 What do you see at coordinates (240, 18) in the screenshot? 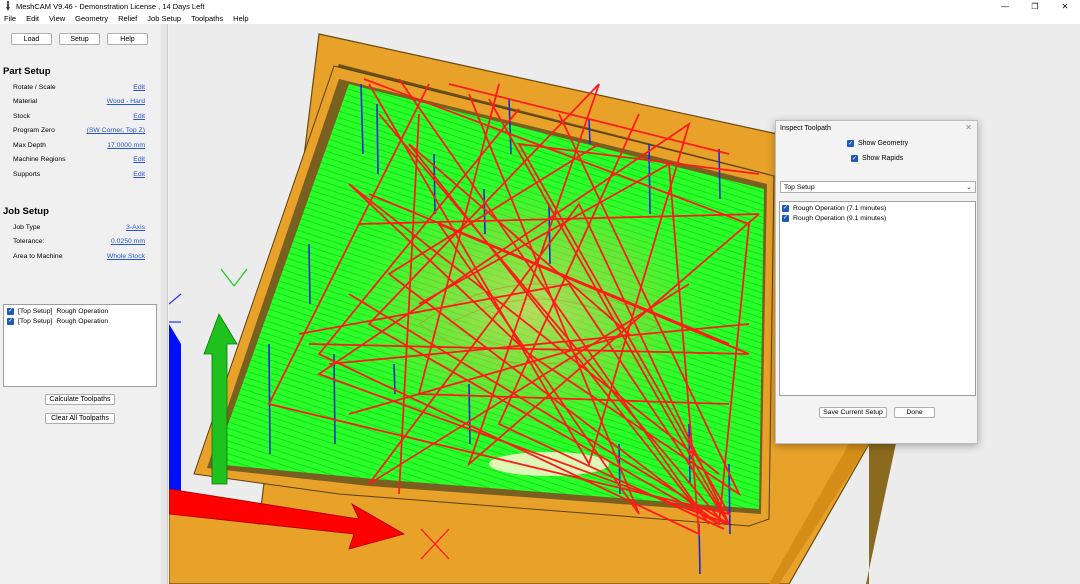
I see `menu-help: Help` at bounding box center [240, 18].